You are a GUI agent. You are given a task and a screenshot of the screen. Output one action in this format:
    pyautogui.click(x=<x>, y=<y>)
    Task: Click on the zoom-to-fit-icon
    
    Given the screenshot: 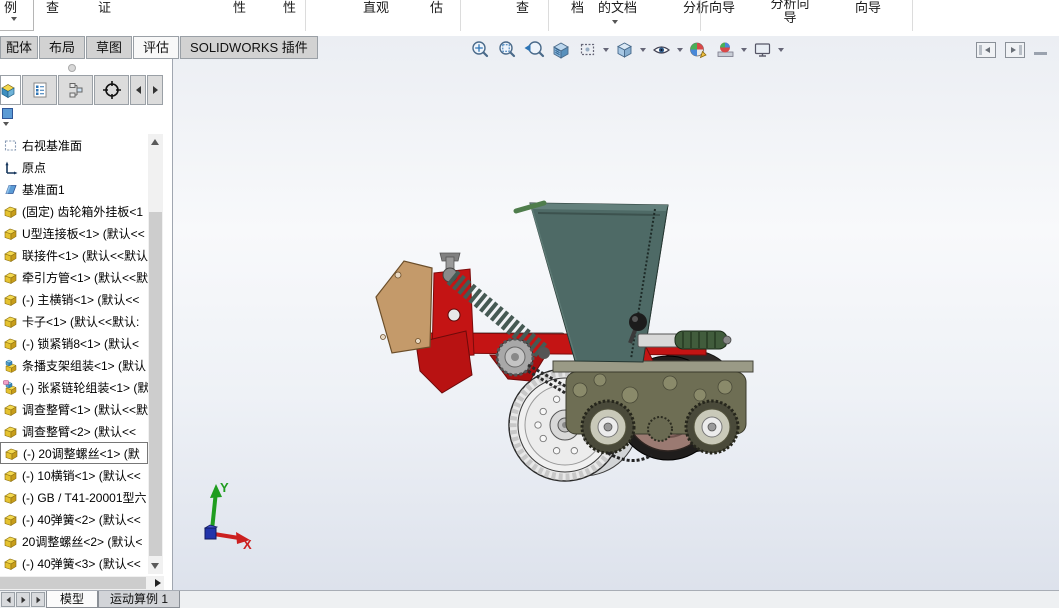 What is the action you would take?
    pyautogui.click(x=480, y=50)
    